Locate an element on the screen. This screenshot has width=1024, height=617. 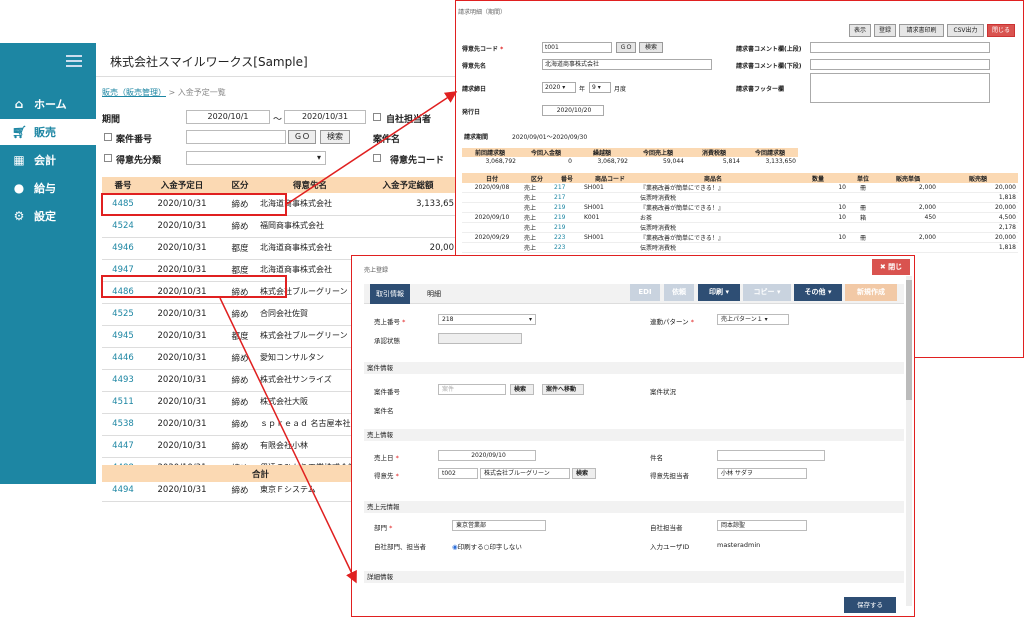
cell-number: 4493 is located at coordinates (123, 380).